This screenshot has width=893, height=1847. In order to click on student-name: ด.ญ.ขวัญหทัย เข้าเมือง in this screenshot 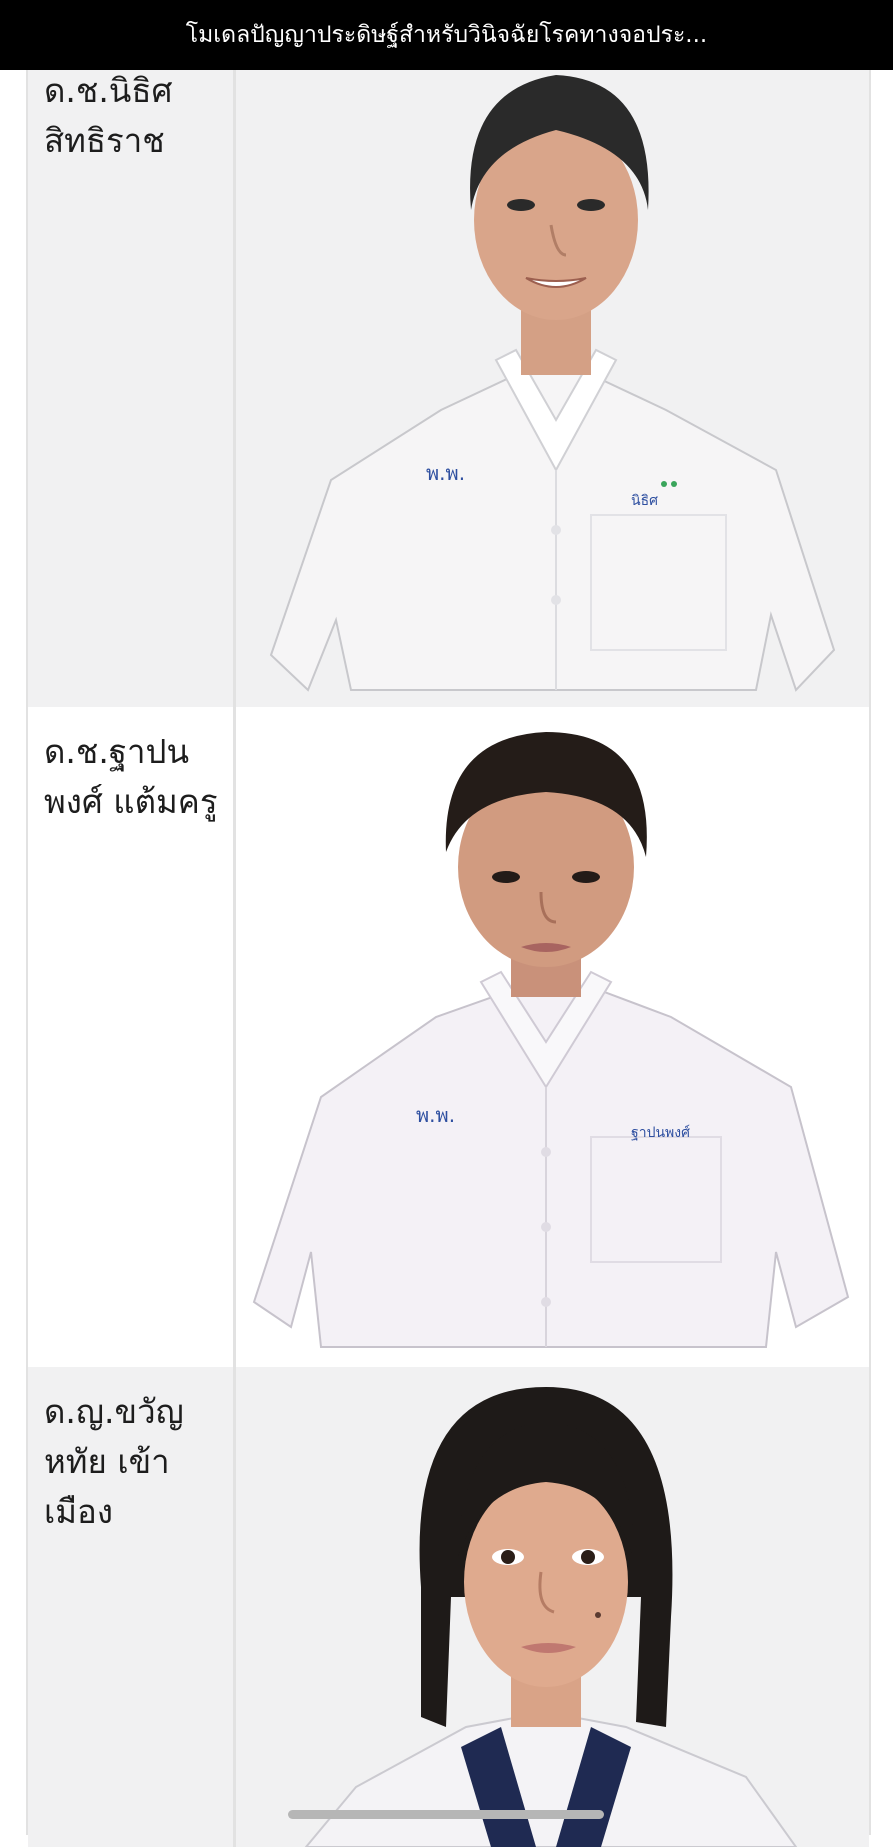, I will do `click(114, 1461)`.